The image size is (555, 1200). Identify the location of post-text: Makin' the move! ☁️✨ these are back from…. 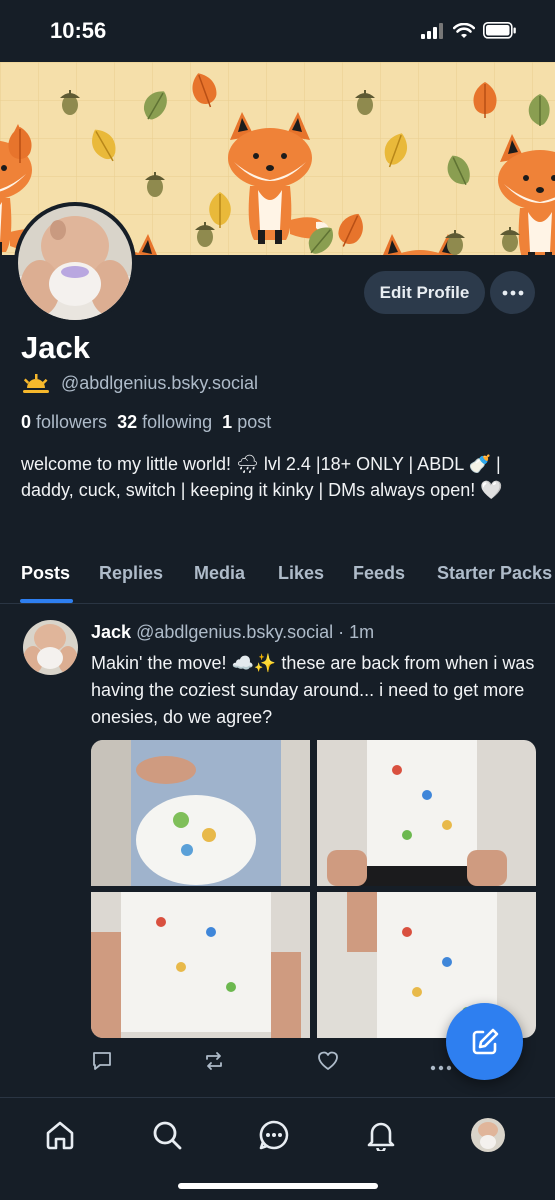
(313, 690).